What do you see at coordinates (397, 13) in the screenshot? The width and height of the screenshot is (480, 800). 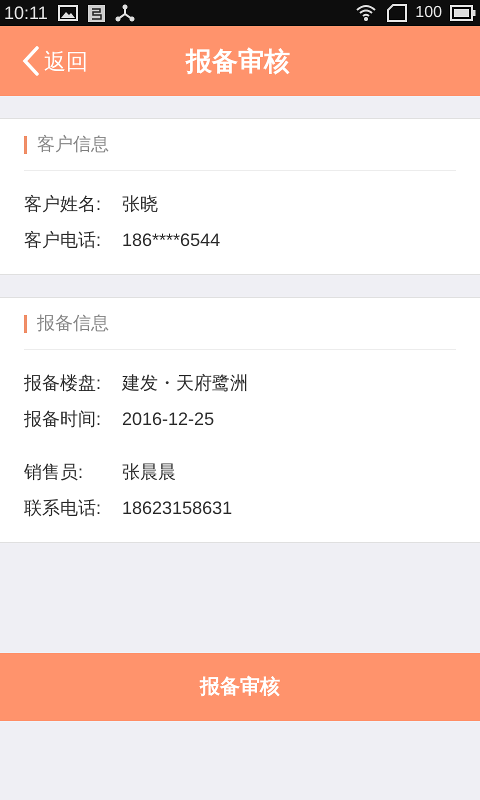 I see `sim-icon` at bounding box center [397, 13].